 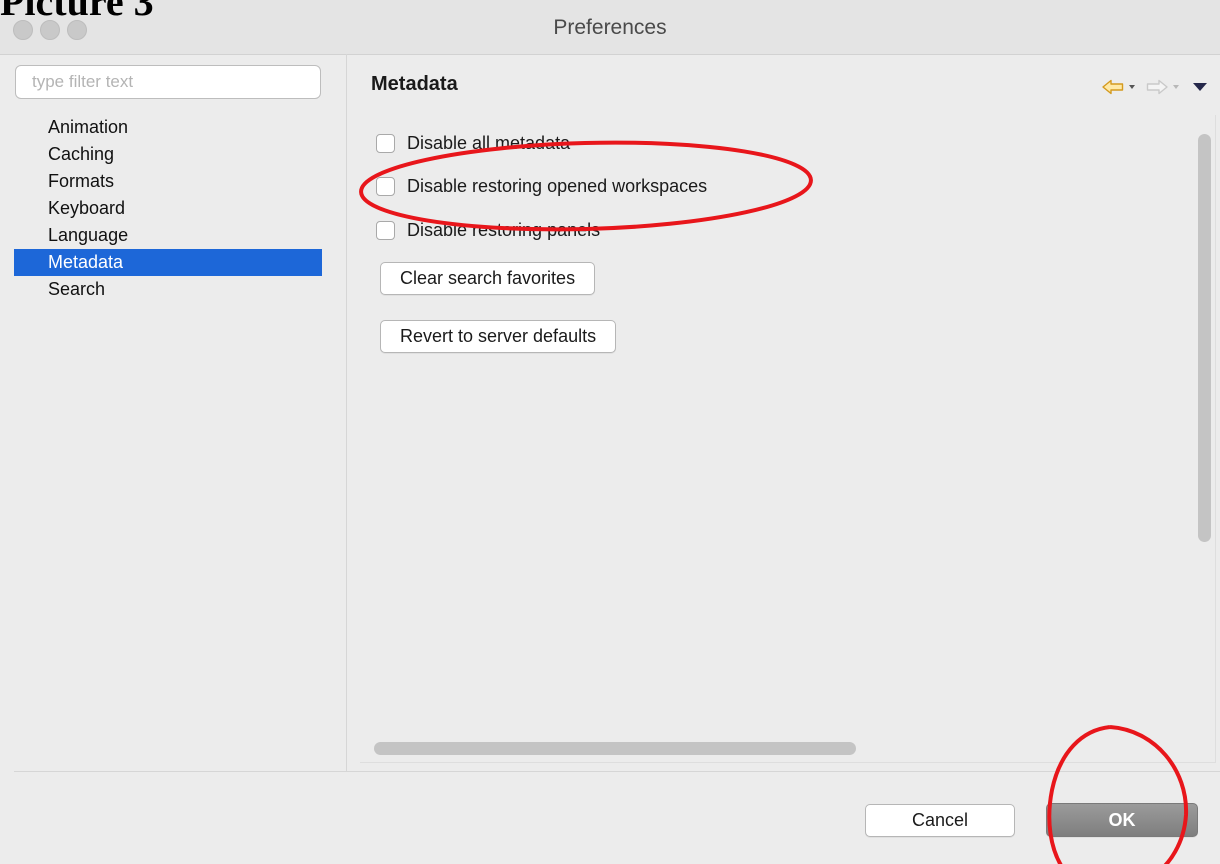 I want to click on disable-restoring-workspaces-checkbox, so click(x=385, y=186).